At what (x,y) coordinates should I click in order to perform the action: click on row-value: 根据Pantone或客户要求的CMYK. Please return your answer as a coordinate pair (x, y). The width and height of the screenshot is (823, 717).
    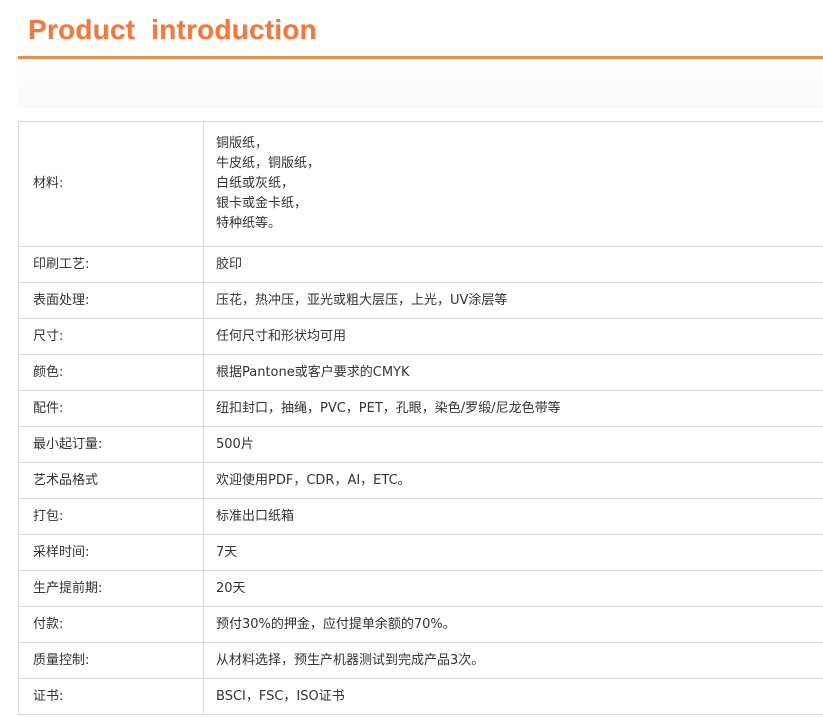
    Looking at the image, I should click on (513, 372).